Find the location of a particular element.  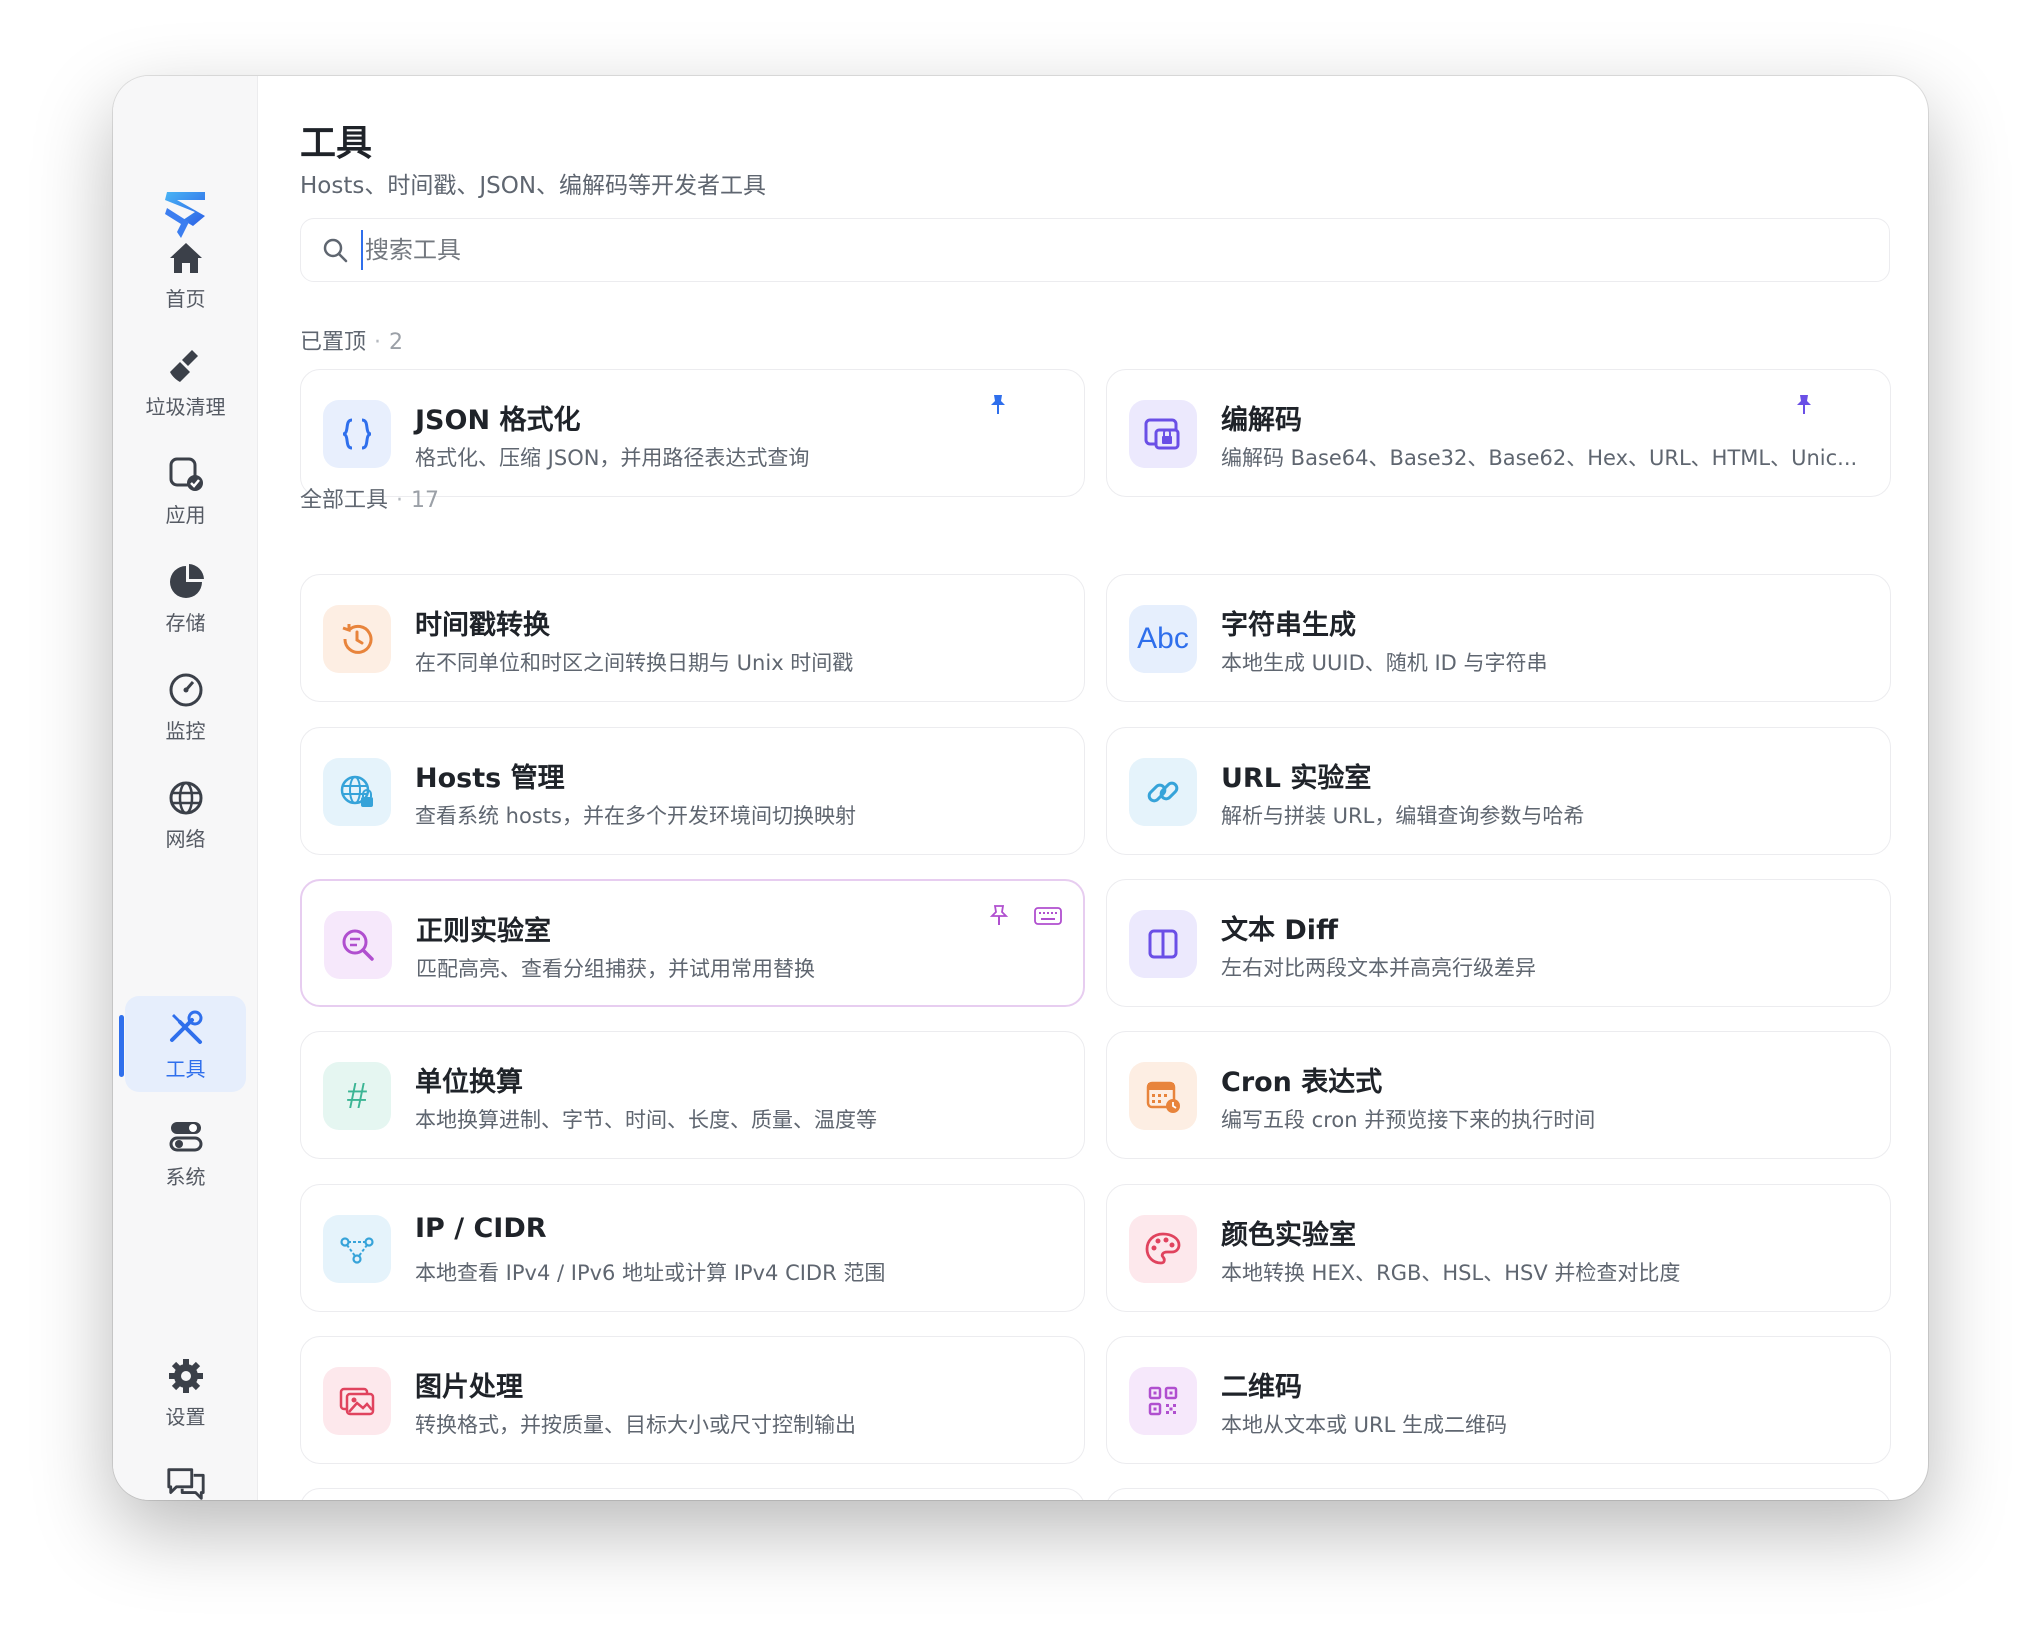

tool-card-title: JSON 格式化 is located at coordinates (498, 420).